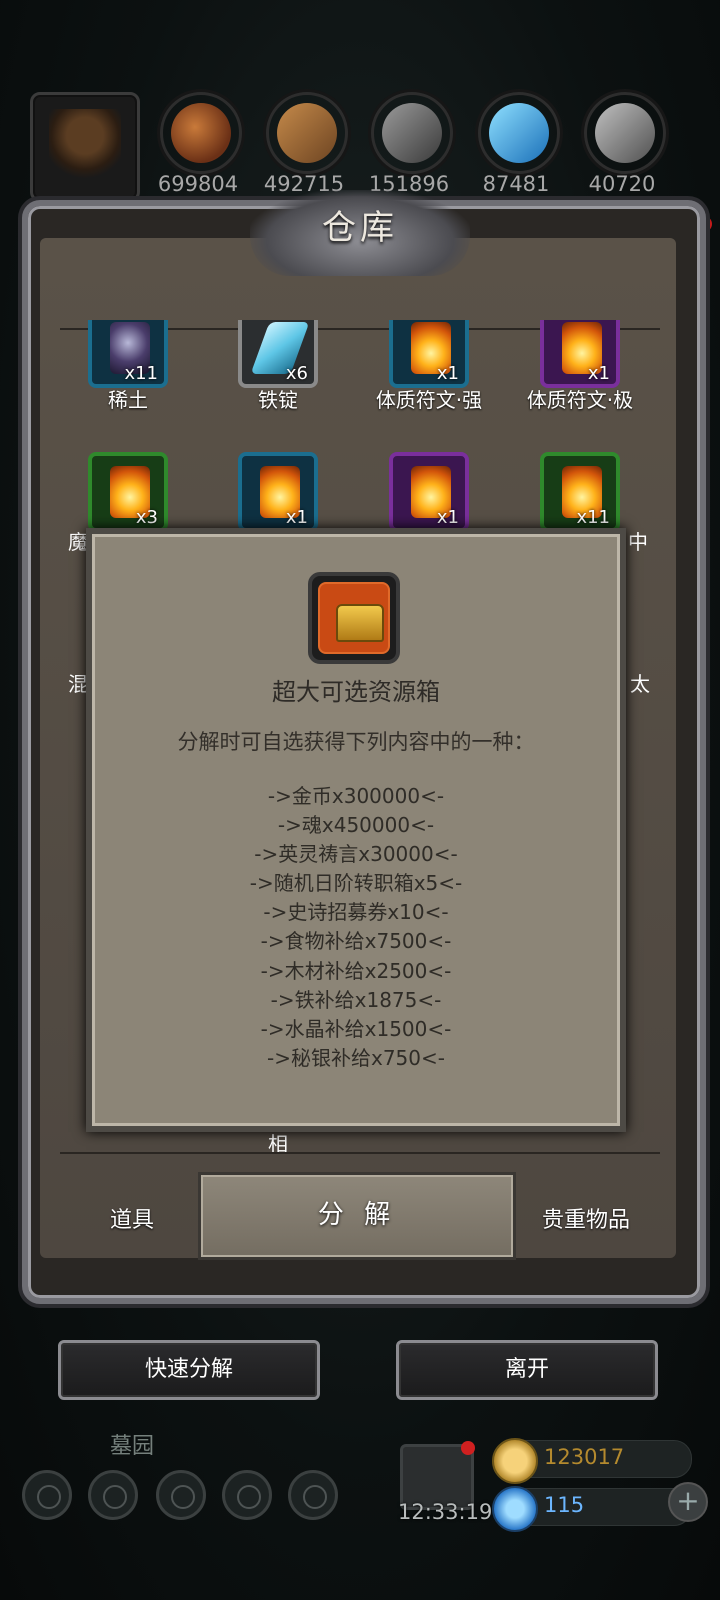 The width and height of the screenshot is (720, 1600). I want to click on chest-icon, so click(360, 623).